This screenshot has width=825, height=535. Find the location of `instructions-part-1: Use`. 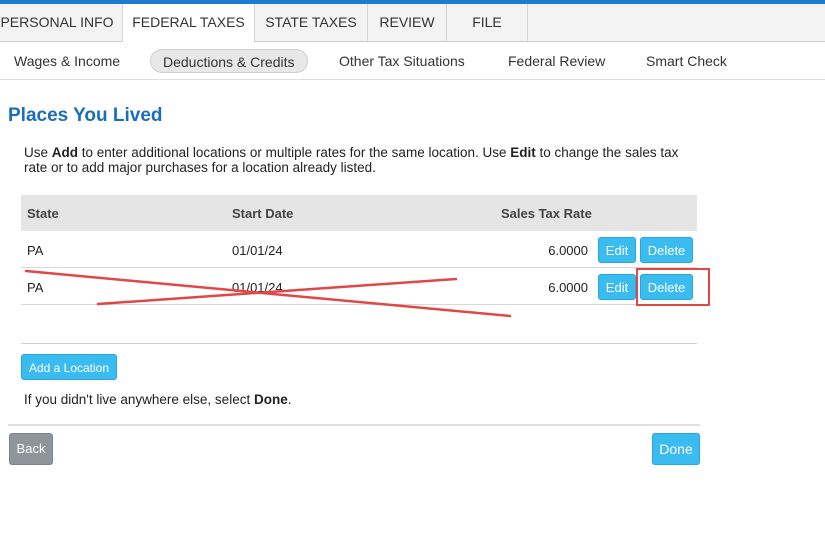

instructions-part-1: Use is located at coordinates (38, 152).